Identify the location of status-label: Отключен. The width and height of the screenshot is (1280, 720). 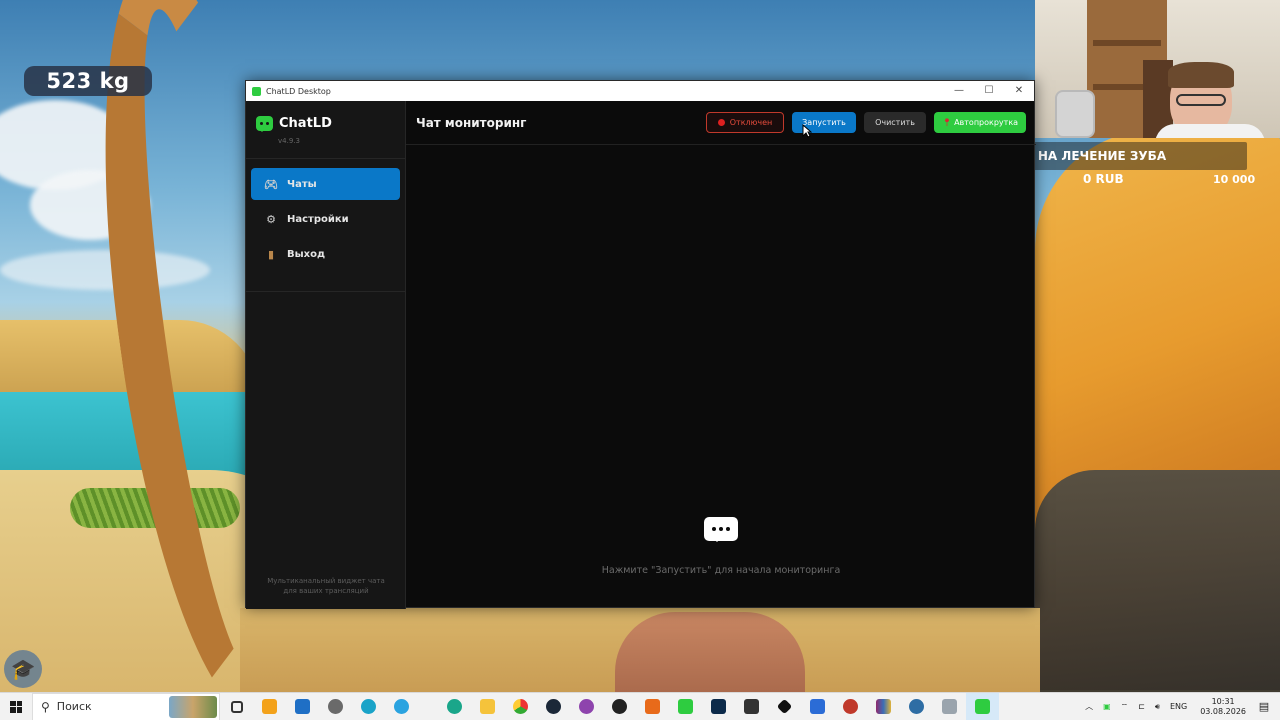
(751, 122).